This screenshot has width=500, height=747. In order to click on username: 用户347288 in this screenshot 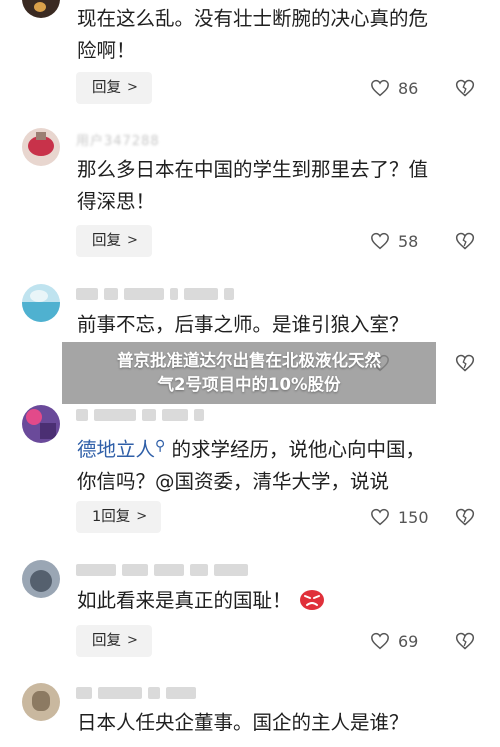, I will do `click(118, 139)`.